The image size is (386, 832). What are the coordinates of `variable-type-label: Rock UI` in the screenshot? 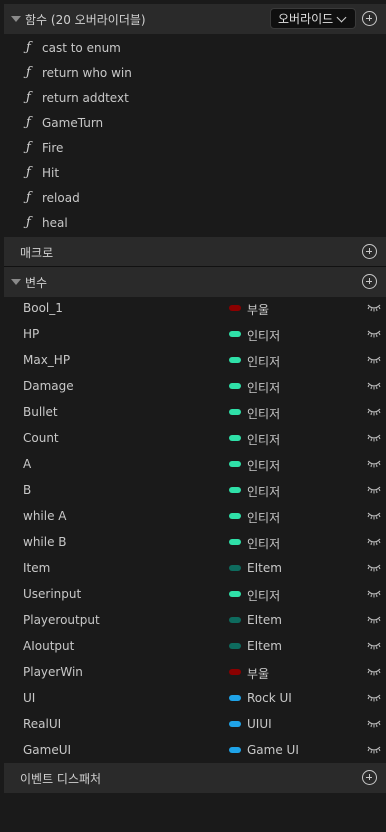 It's located at (269, 698).